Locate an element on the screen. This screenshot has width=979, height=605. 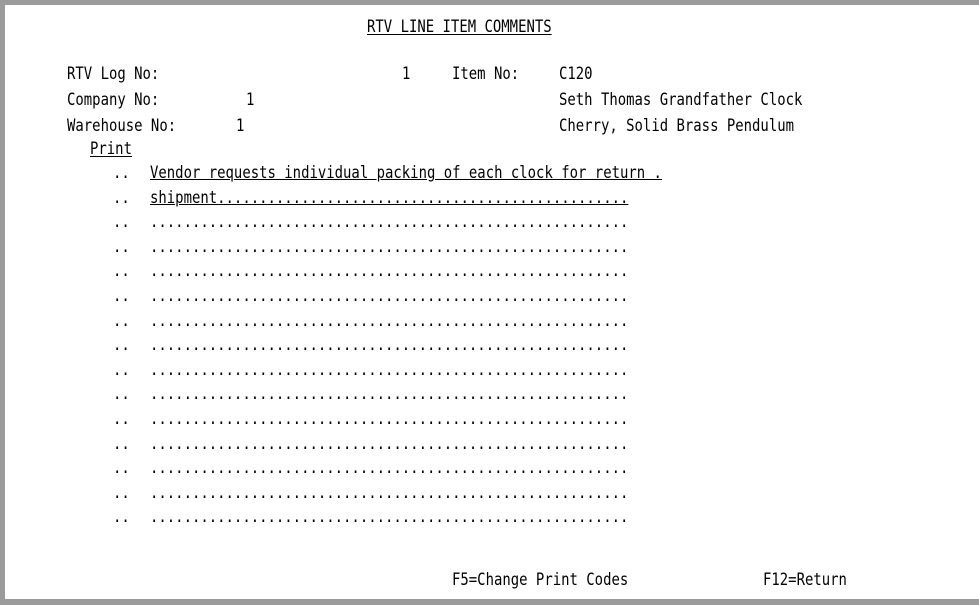
item-no-label: Item No: is located at coordinates (486, 74).